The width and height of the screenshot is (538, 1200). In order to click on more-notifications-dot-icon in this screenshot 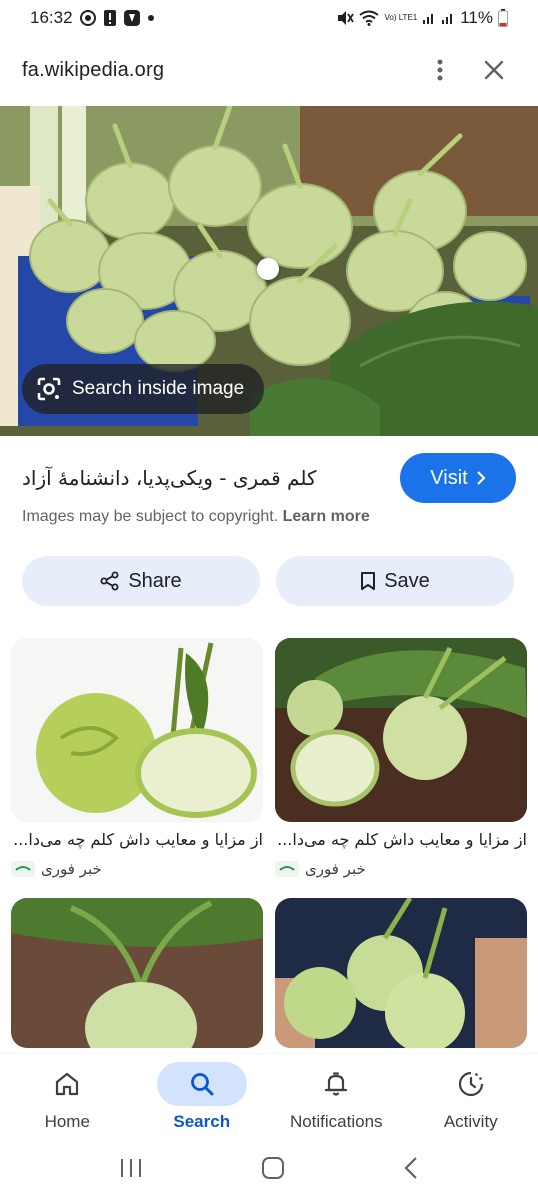, I will do `click(151, 18)`.